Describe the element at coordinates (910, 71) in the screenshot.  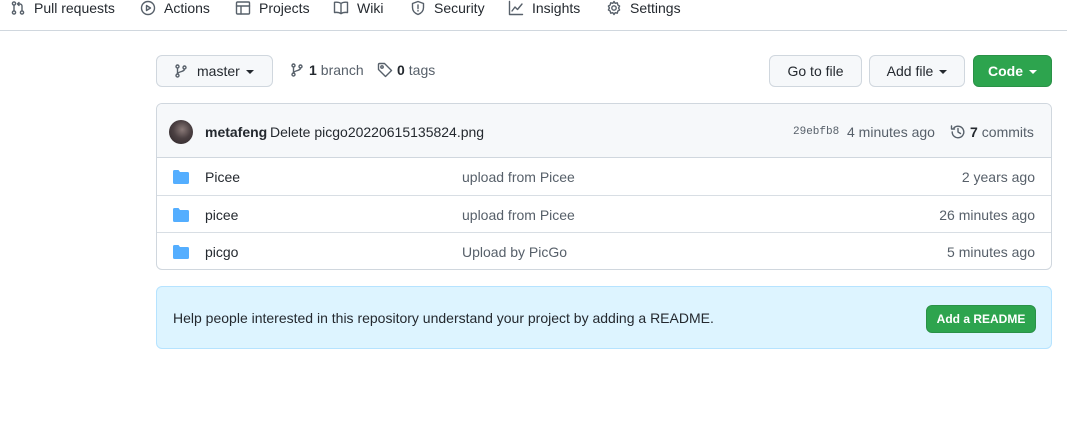
I see `add-file-label: Add file` at that location.